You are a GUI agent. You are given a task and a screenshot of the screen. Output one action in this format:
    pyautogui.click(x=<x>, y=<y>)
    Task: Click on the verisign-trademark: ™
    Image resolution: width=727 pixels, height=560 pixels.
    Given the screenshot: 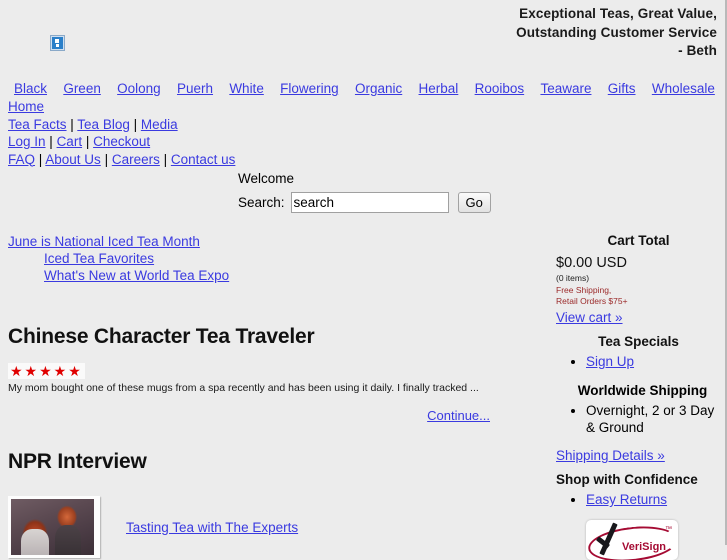 What is the action you would take?
    pyautogui.click(x=668, y=529)
    